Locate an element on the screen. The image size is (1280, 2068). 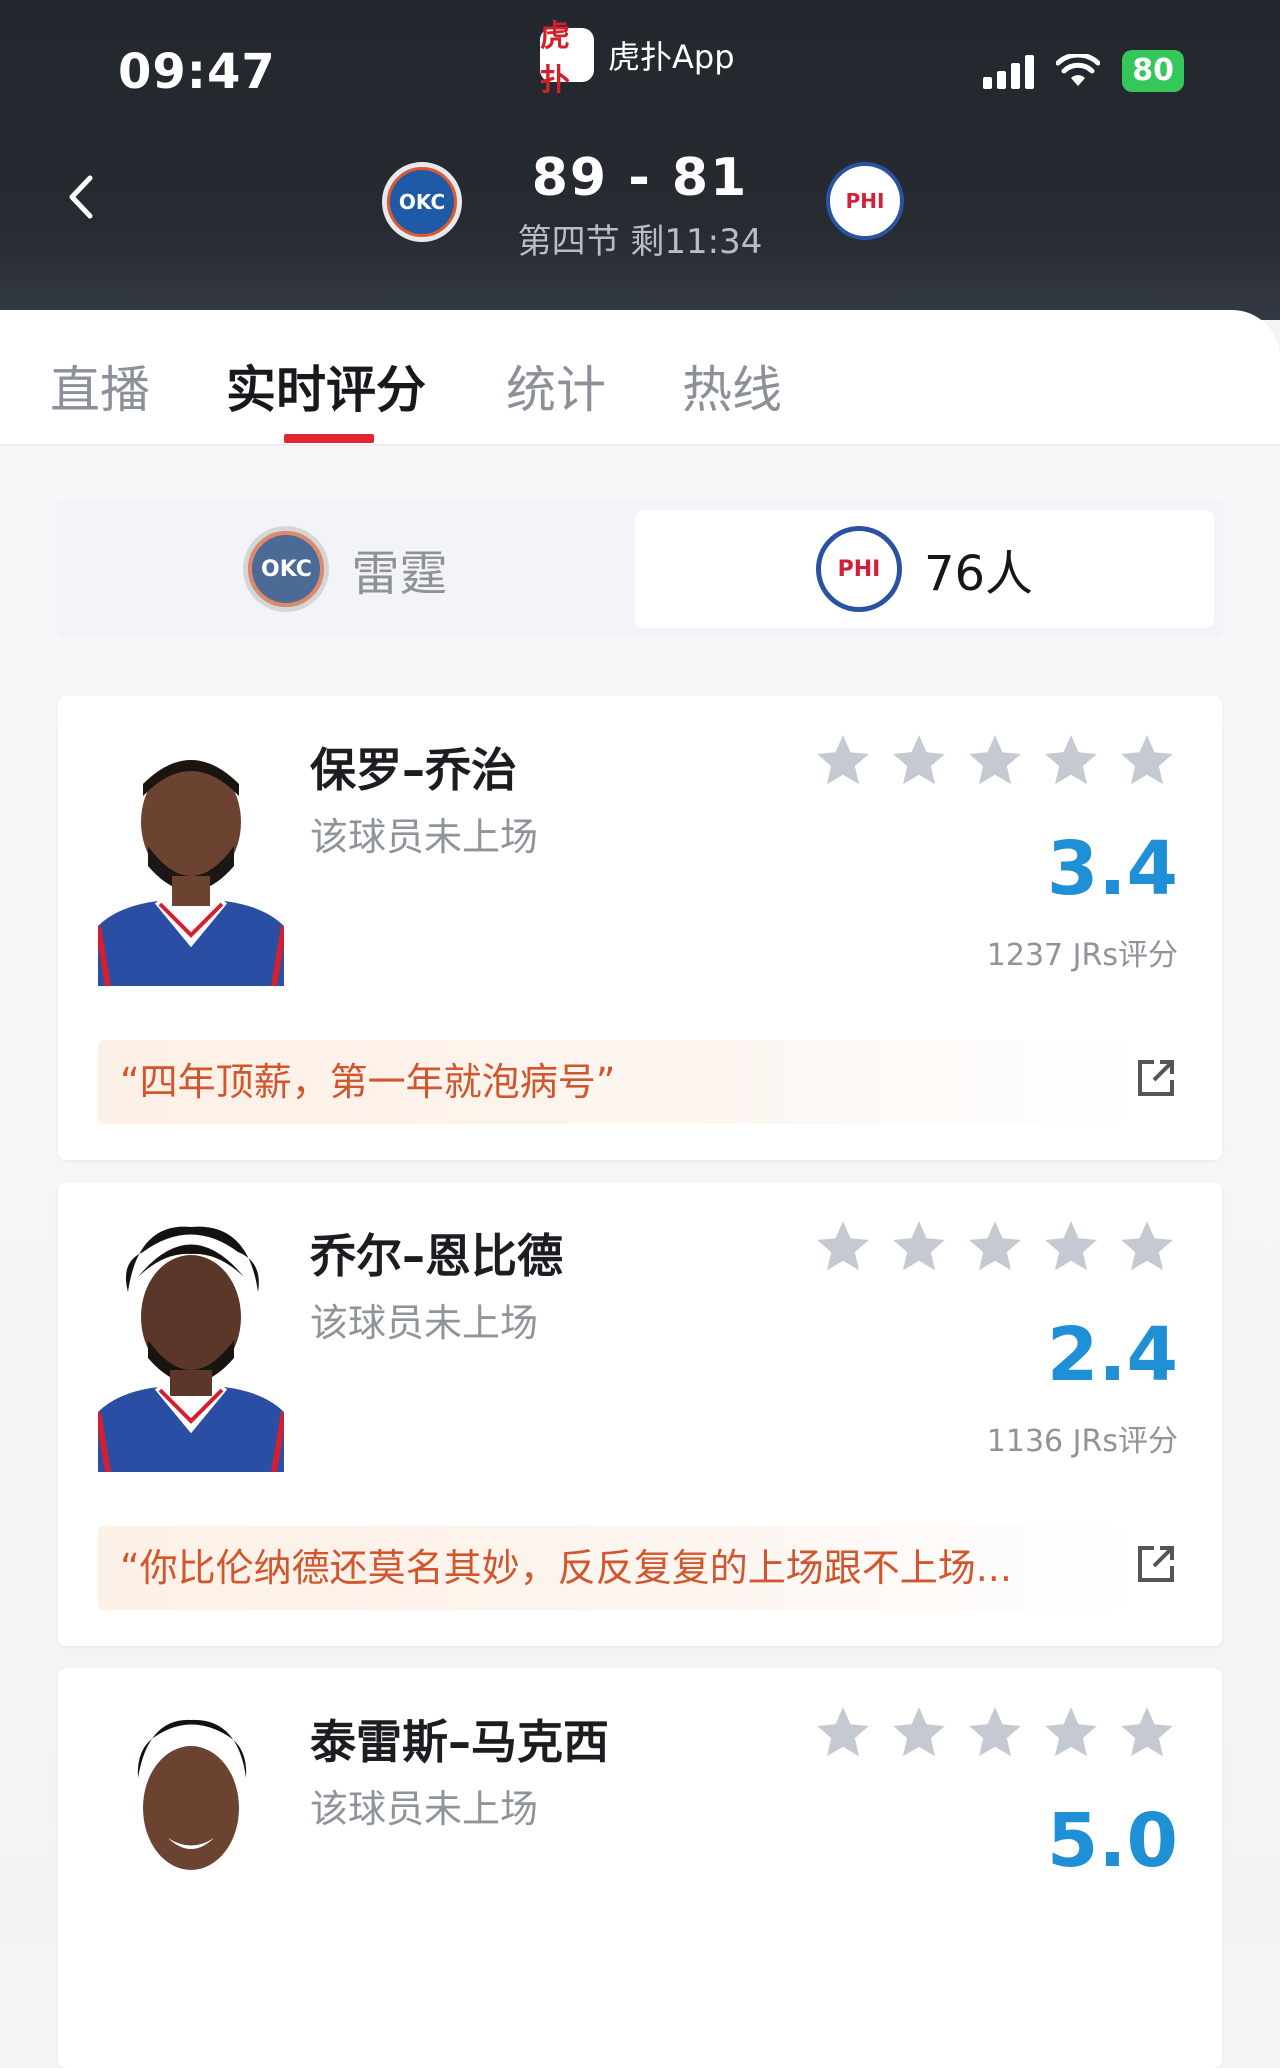
team-option-phi: PHI 76人 is located at coordinates (924, 569).